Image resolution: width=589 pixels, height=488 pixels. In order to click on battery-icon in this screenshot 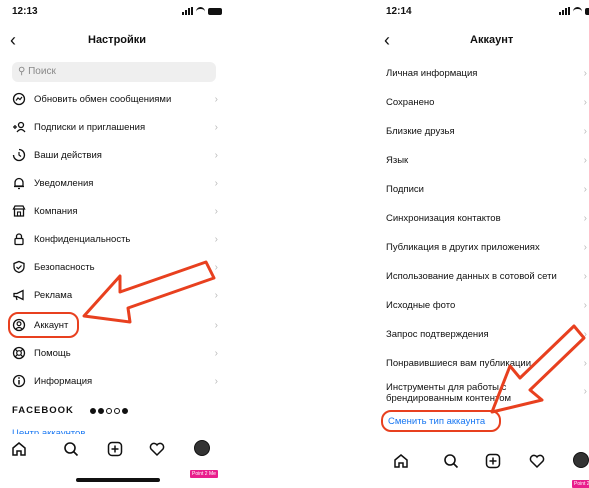, I will do `click(215, 11)`.